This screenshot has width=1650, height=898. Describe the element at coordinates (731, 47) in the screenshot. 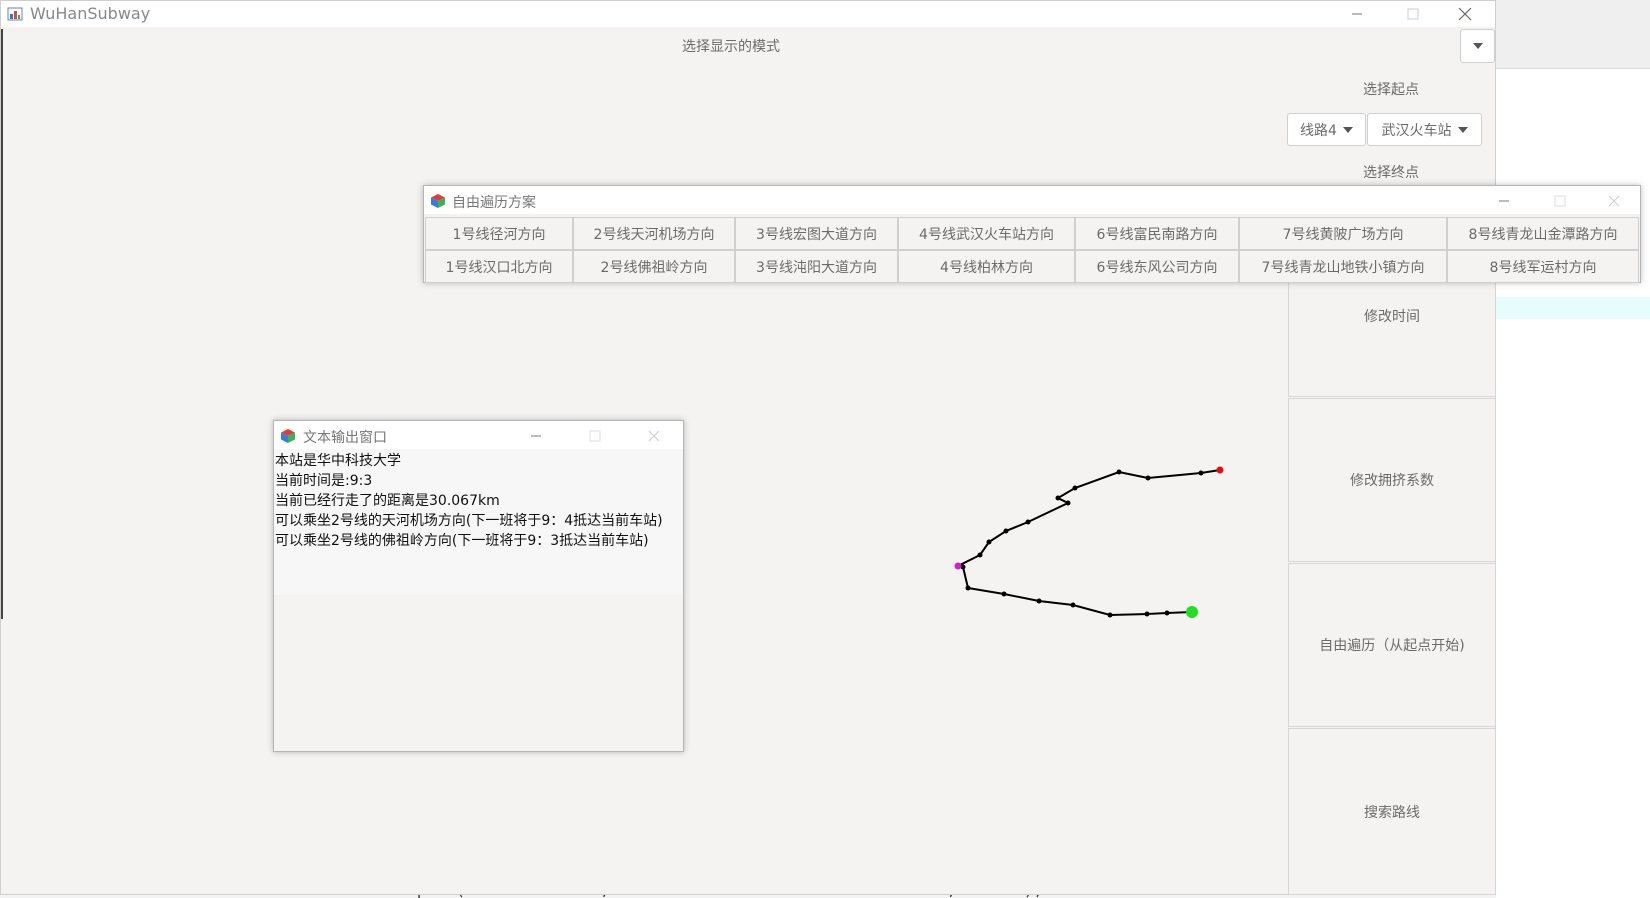

I see `mode-label: 选择显示的模式` at that location.